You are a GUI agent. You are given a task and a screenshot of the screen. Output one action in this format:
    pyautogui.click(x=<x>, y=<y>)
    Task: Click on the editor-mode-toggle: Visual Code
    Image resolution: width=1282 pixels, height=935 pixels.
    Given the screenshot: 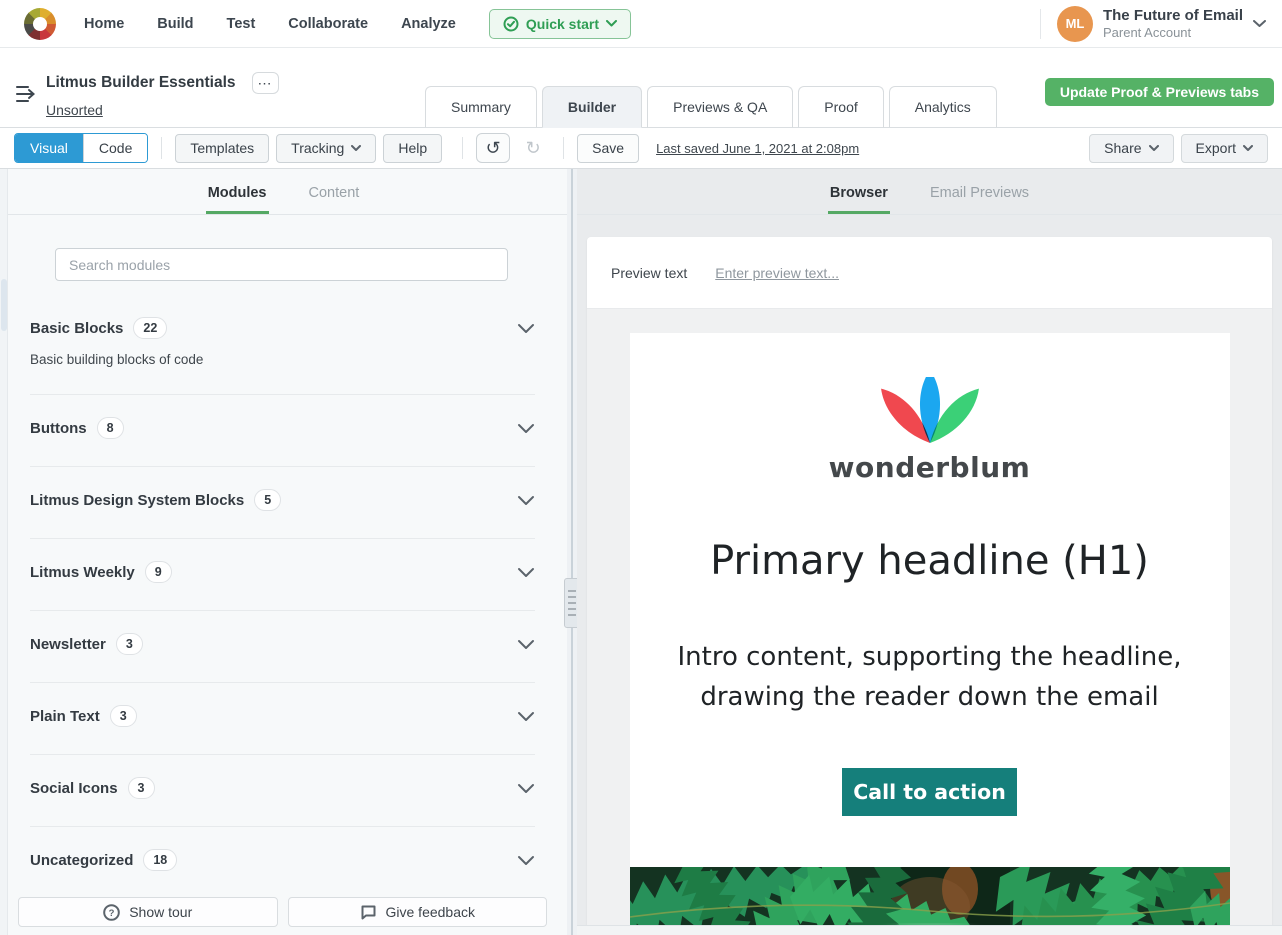 What is the action you would take?
    pyautogui.click(x=81, y=148)
    